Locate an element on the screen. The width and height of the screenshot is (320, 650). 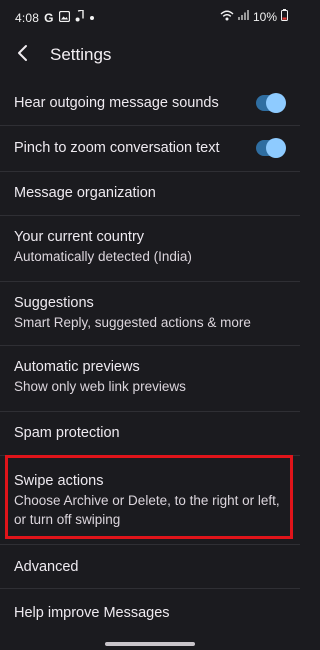
setting-title: Message organization is located at coordinates (85, 193).